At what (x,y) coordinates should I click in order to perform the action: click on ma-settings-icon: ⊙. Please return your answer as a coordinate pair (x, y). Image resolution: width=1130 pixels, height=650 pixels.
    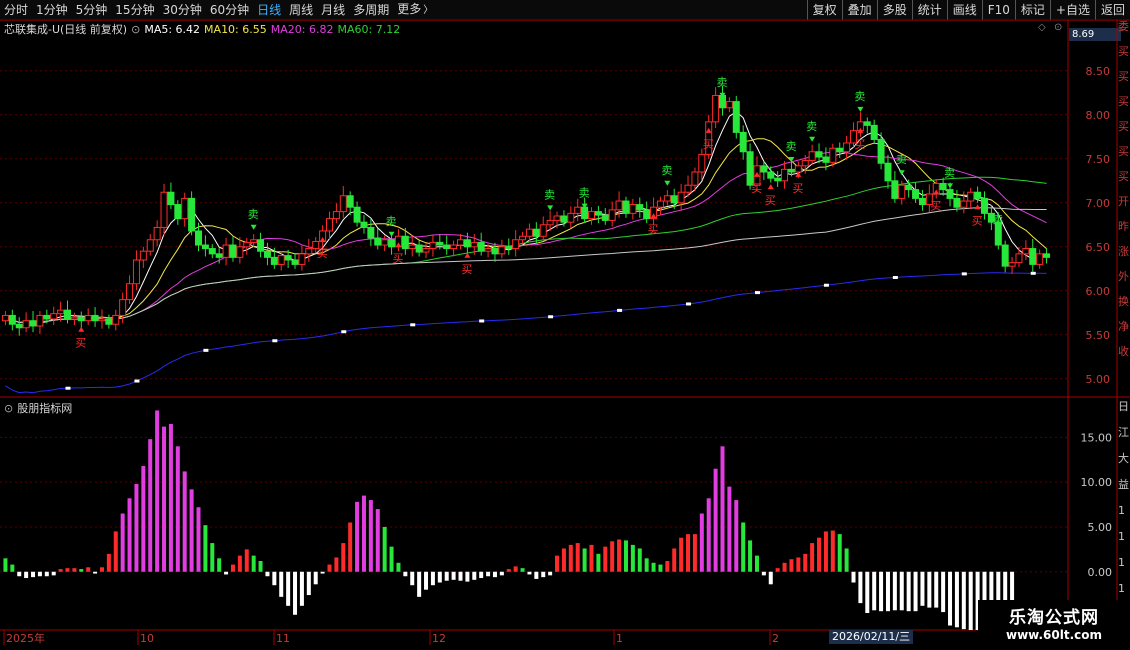
    Looking at the image, I should click on (135, 29).